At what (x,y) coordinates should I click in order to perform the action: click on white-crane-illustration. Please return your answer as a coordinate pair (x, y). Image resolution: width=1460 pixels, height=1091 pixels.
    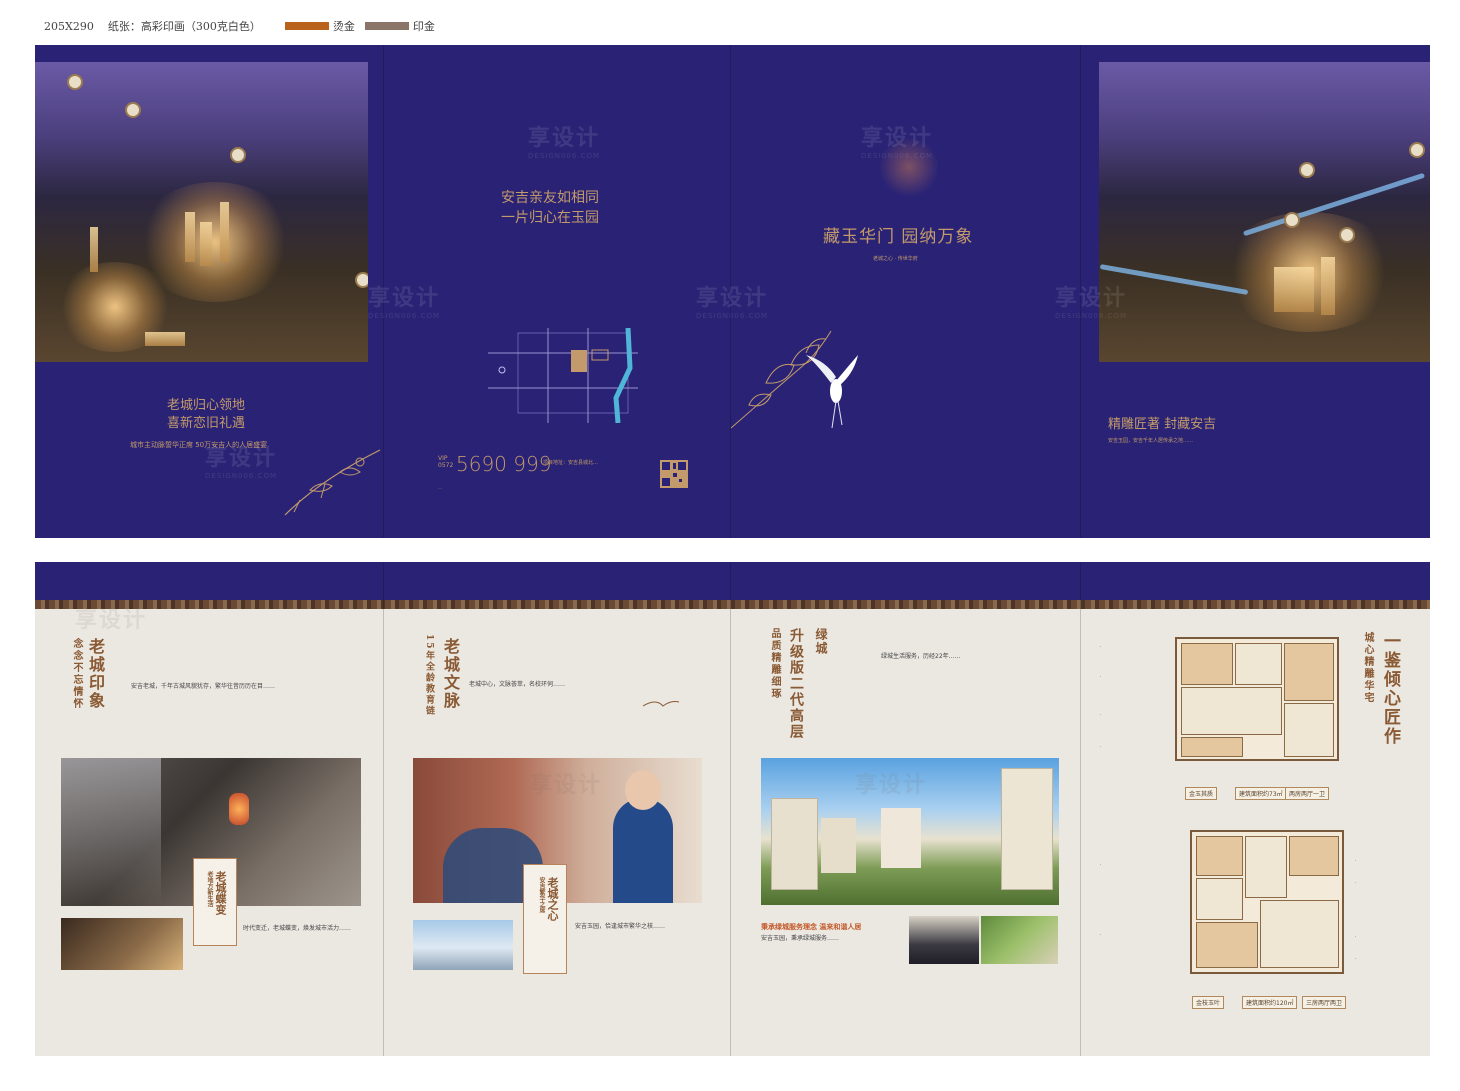
    Looking at the image, I should click on (832, 392).